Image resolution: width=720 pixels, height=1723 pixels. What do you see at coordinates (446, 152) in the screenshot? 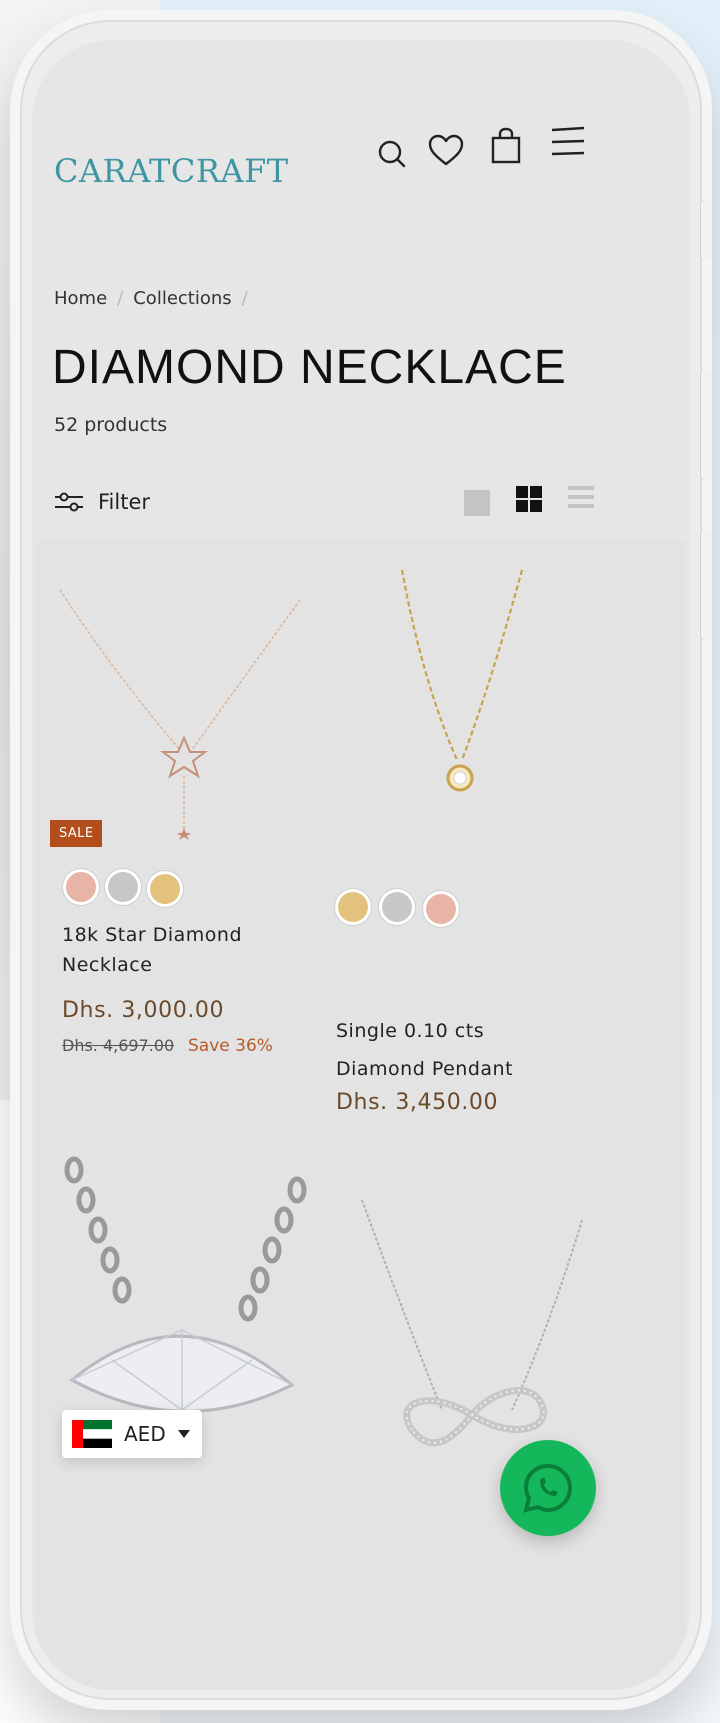
I see `heart-icon` at bounding box center [446, 152].